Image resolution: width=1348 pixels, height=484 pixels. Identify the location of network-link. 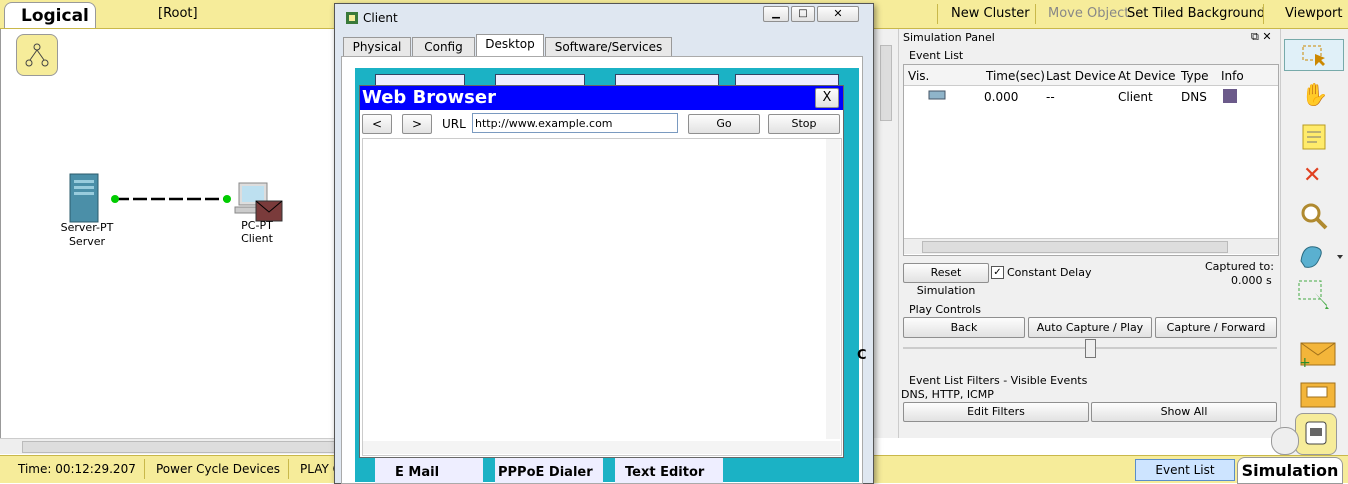
(171, 199).